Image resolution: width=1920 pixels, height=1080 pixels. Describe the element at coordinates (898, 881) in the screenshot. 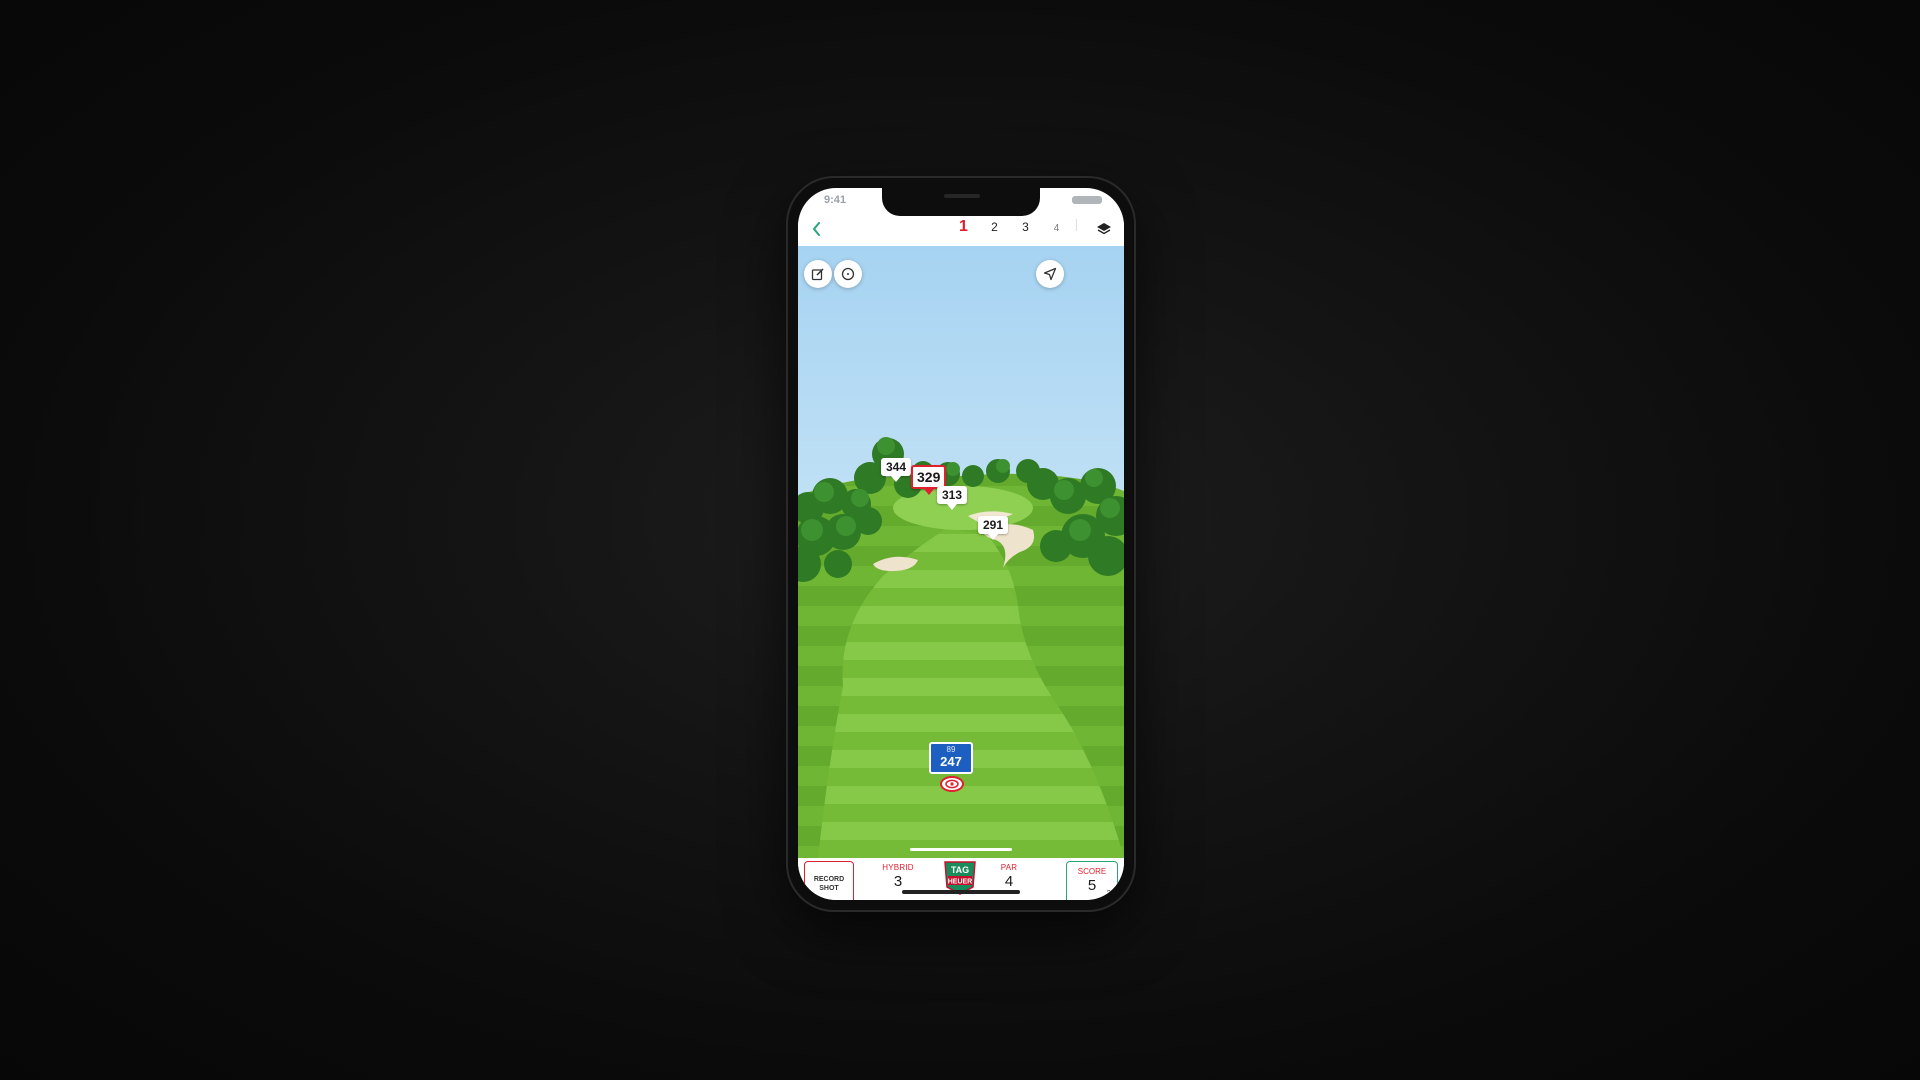

I see `club-value: 3` at that location.